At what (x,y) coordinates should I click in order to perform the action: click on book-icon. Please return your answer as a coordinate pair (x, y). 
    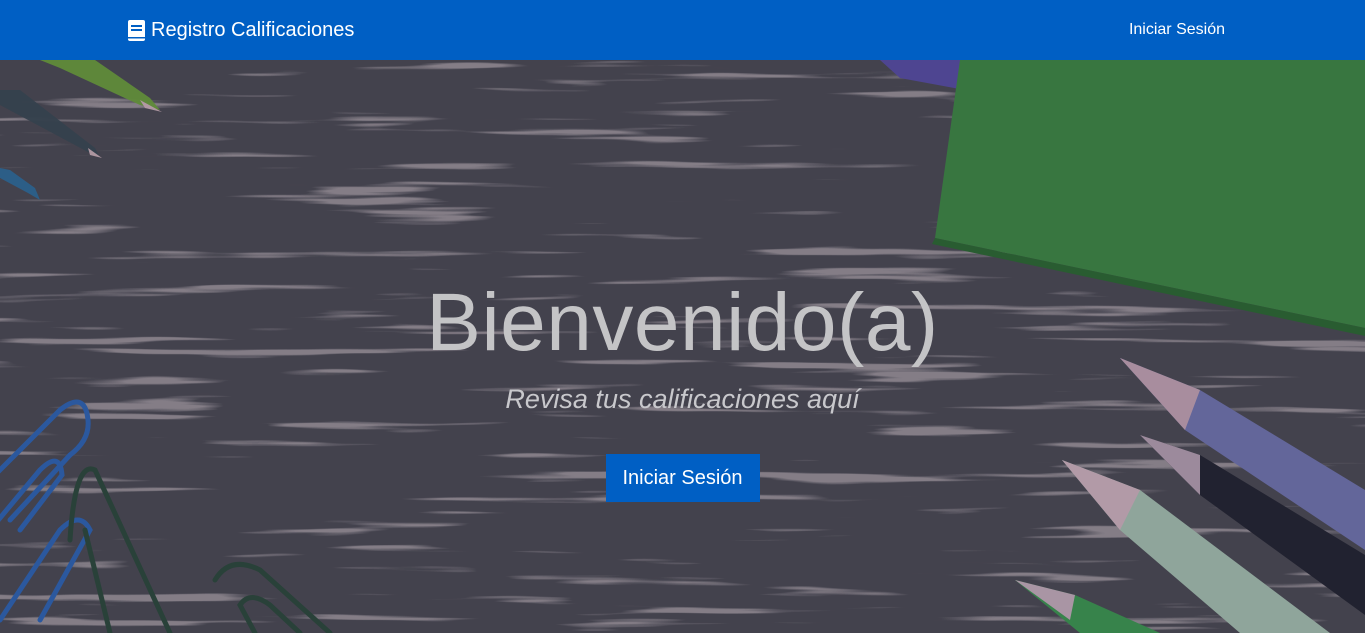
    Looking at the image, I should click on (136, 30).